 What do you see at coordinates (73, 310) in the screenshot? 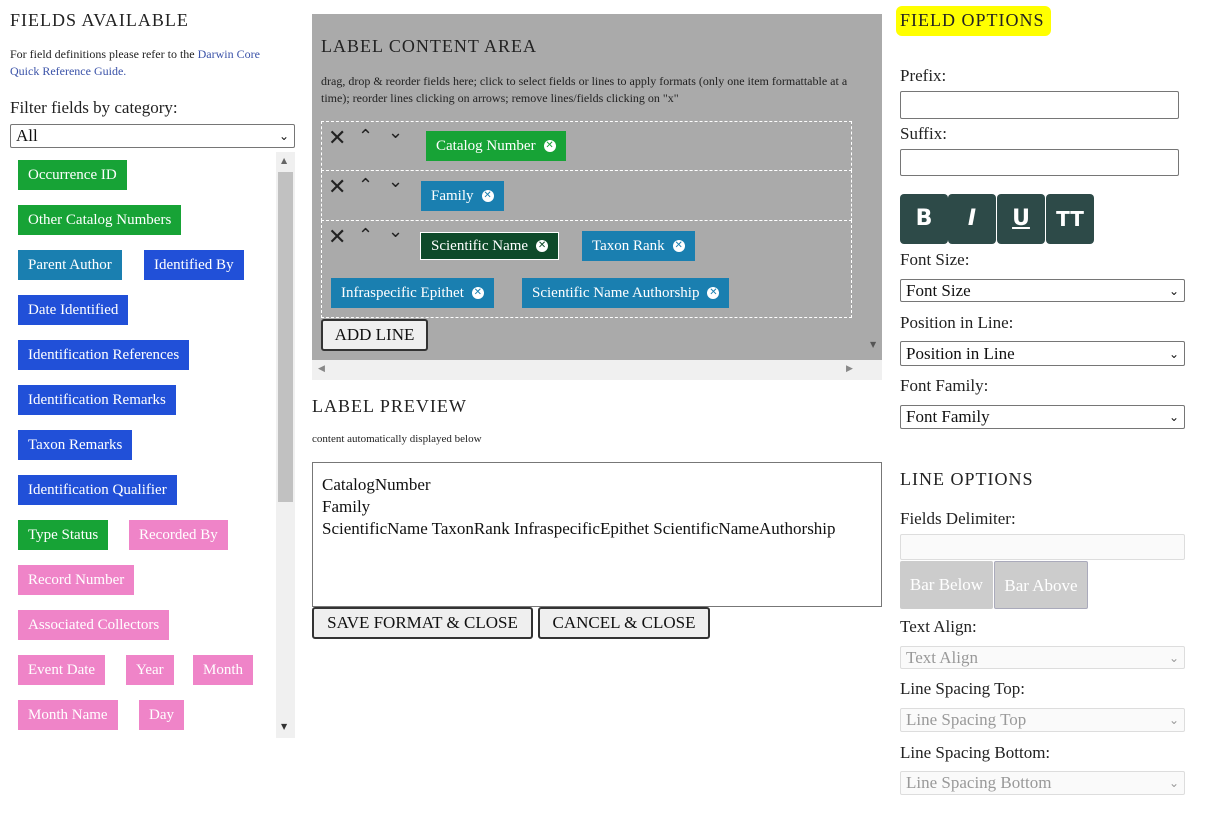
I see `field-chip-date-identified: Date Identified` at bounding box center [73, 310].